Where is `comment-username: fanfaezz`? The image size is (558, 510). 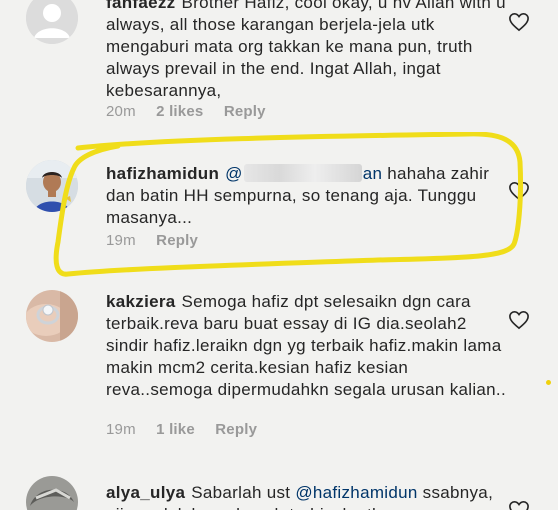
comment-username: fanfaezz is located at coordinates (140, 6).